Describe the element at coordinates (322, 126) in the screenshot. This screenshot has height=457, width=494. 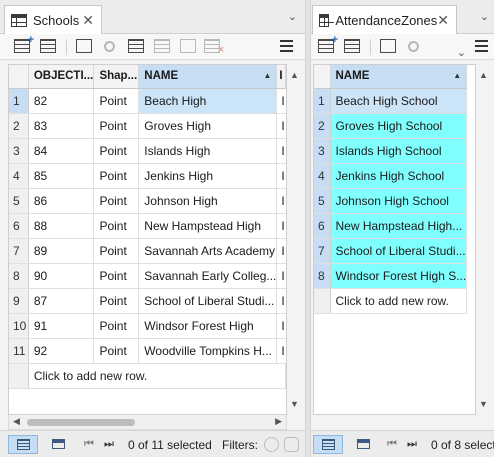
I see `row-number: 2` at that location.